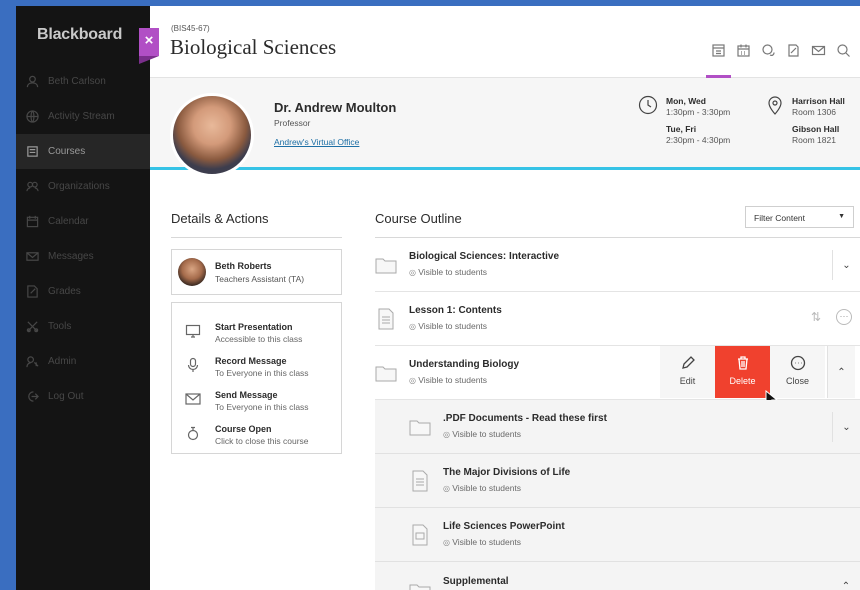 Image resolution: width=860 pixels, height=590 pixels. What do you see at coordinates (687, 372) in the screenshot?
I see `edit-button: Edit` at bounding box center [687, 372].